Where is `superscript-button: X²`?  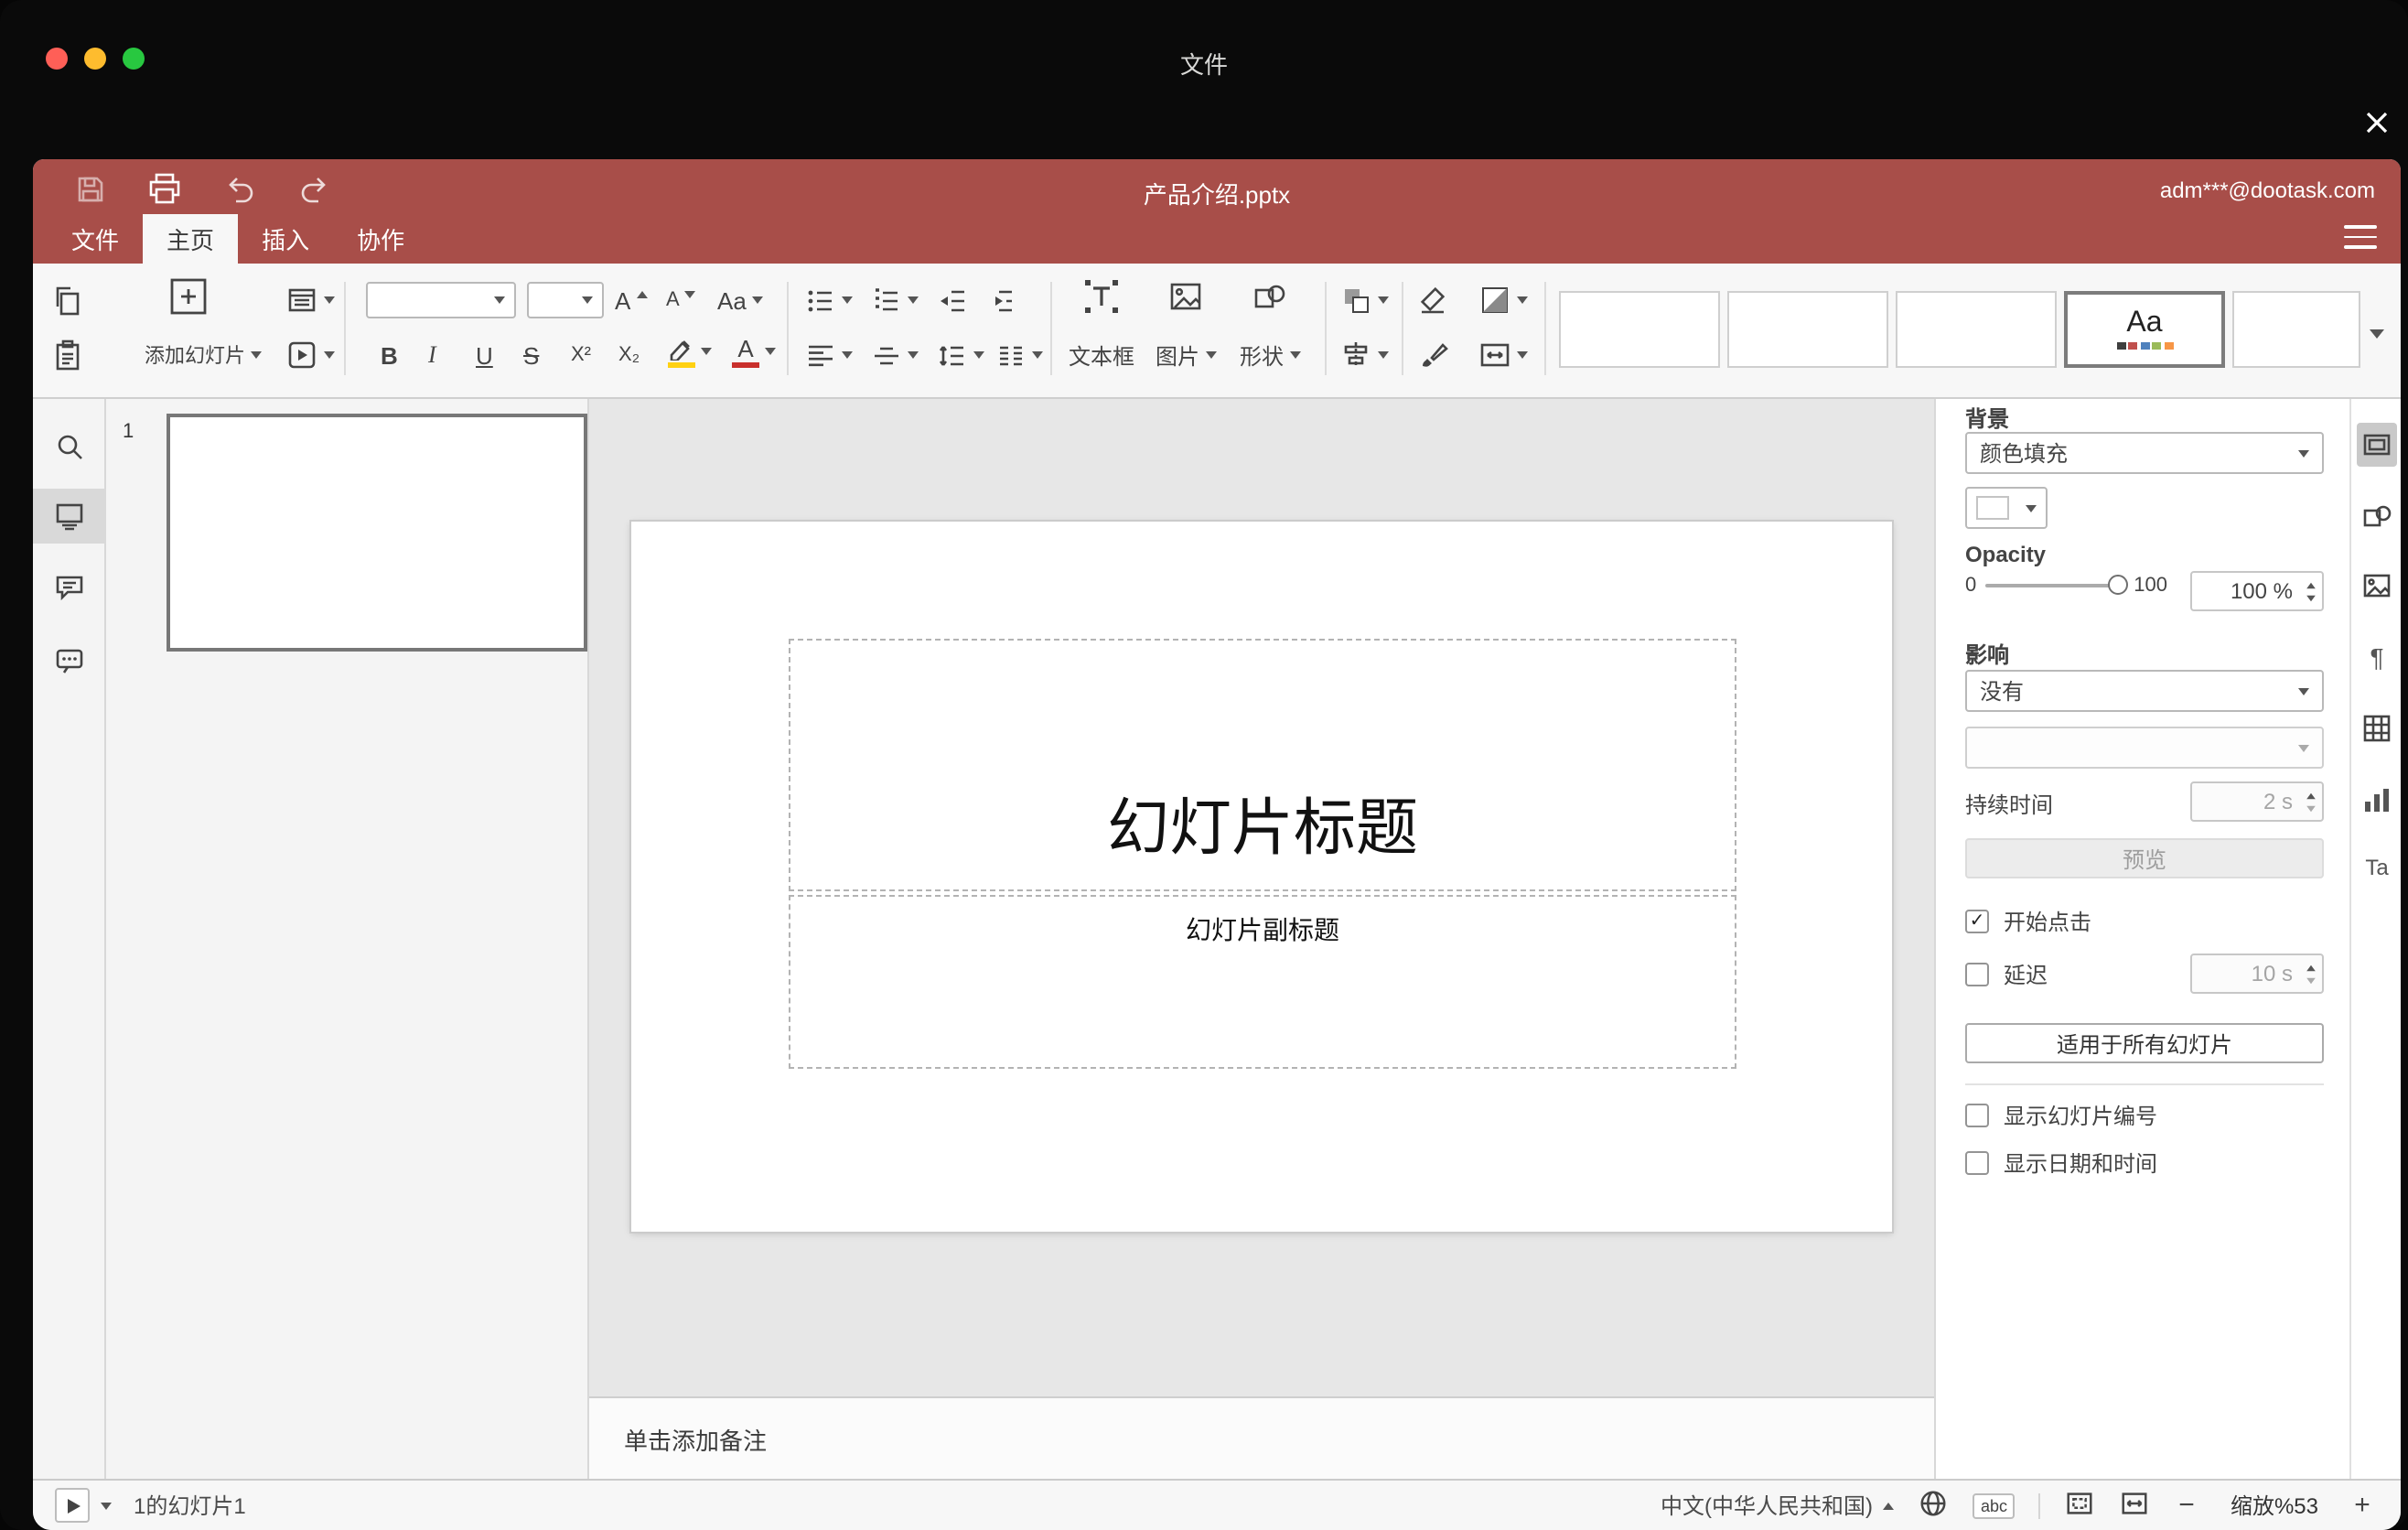
superscript-button: X² is located at coordinates (581, 355).